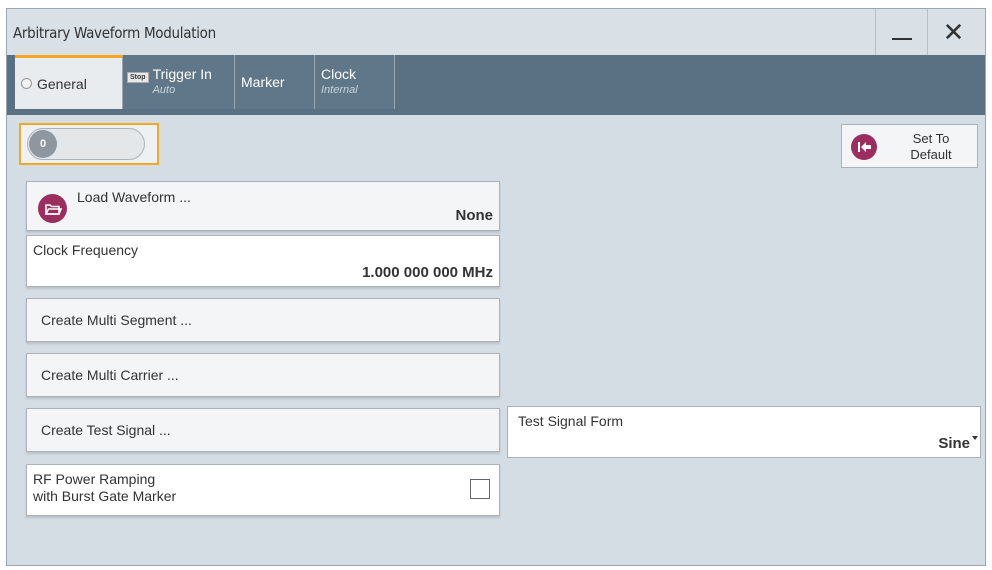  Describe the element at coordinates (86, 144) in the screenshot. I see `state-toggle: 0` at that location.